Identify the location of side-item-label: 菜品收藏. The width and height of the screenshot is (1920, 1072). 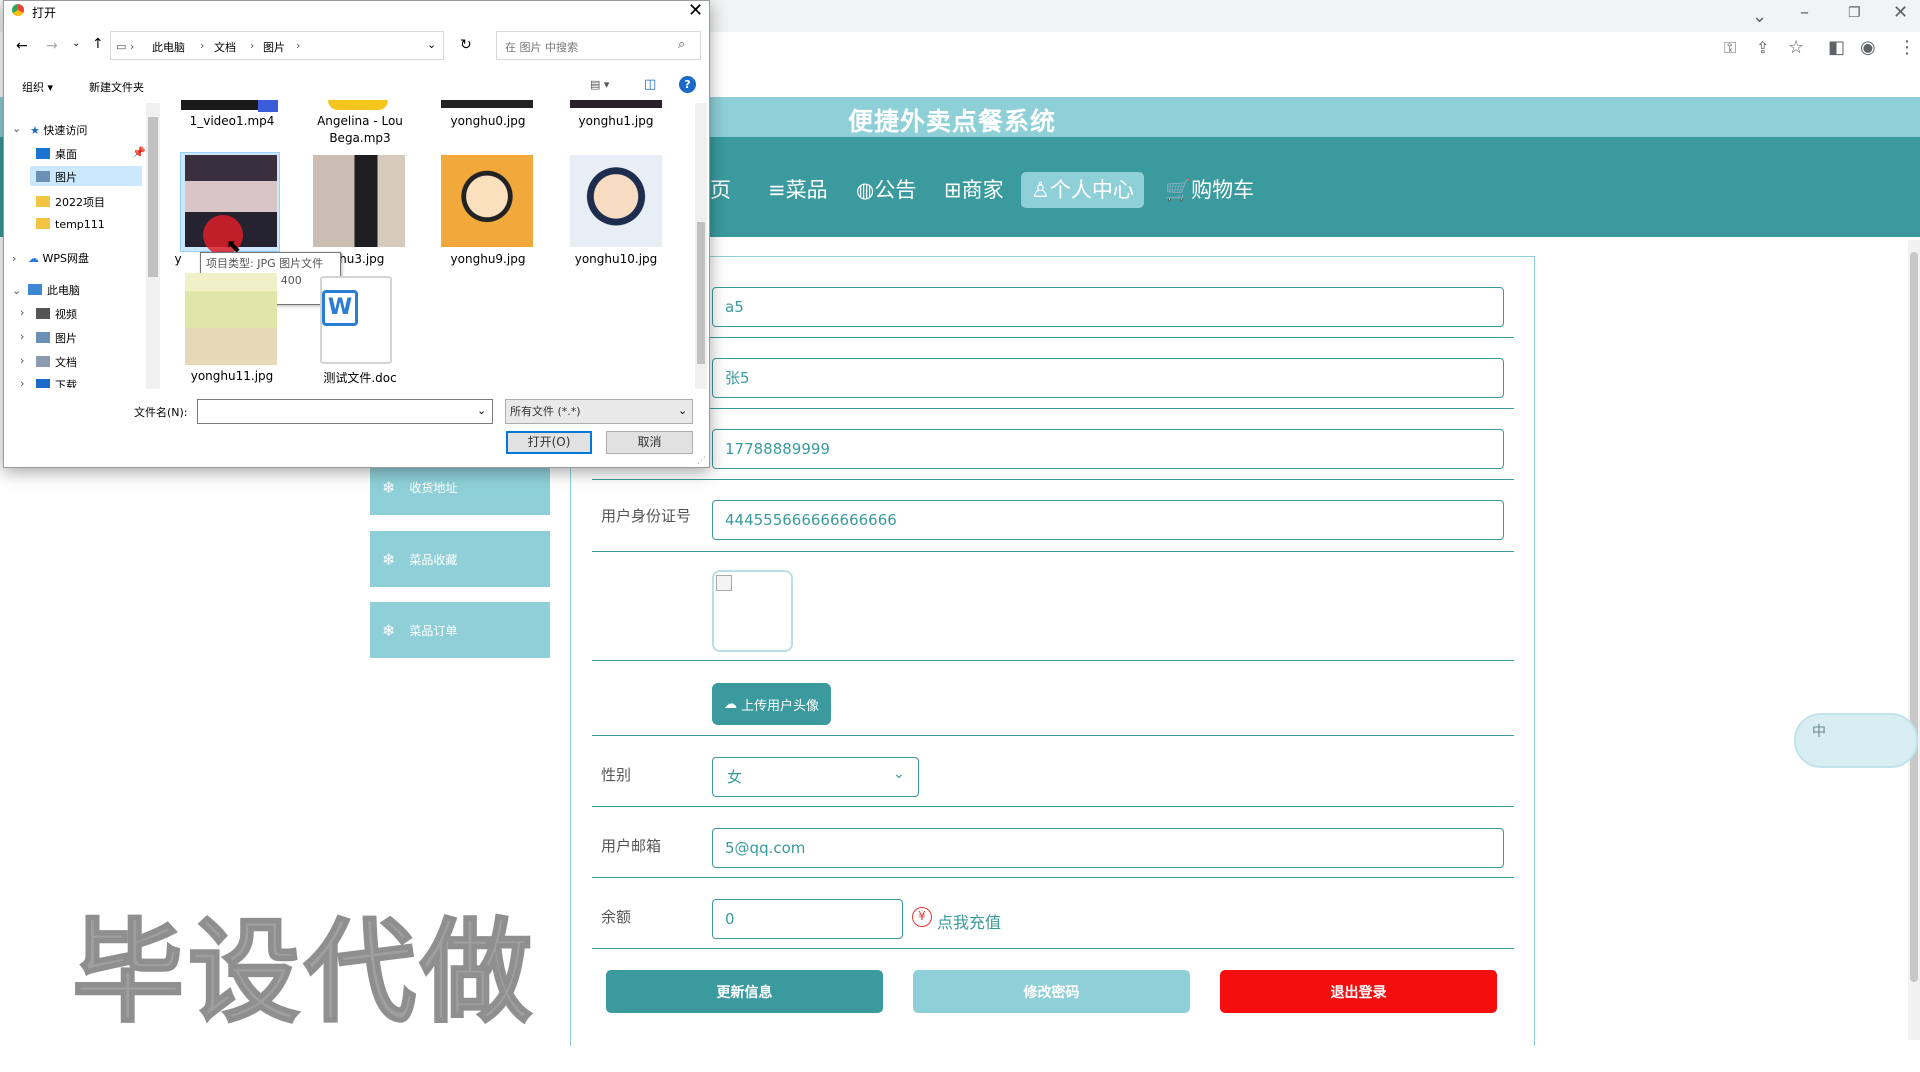
(433, 559).